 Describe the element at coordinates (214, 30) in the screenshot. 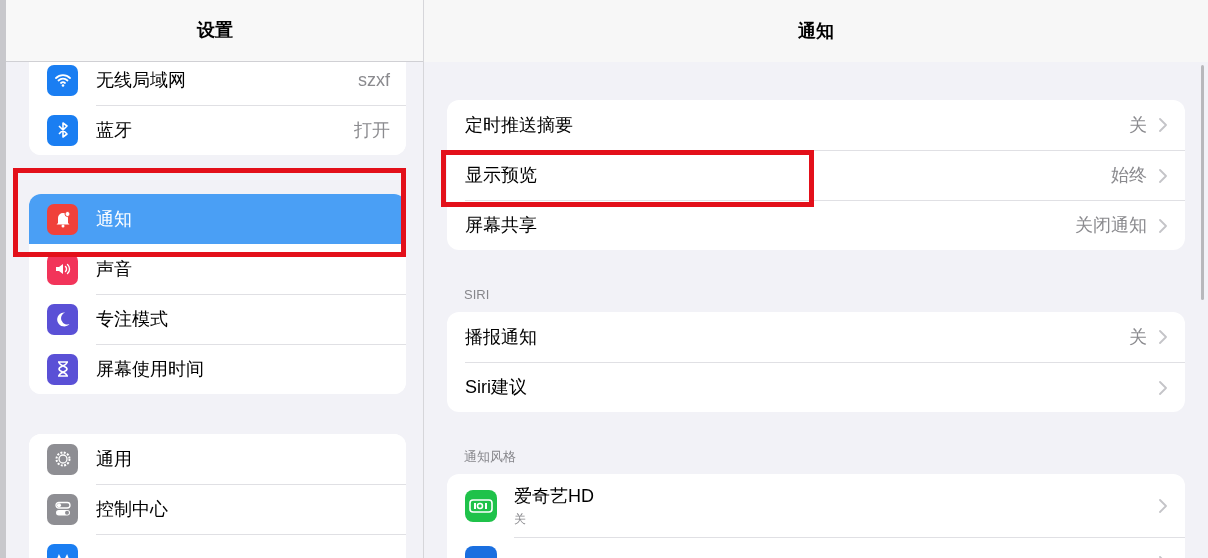

I see `sidebar-title: 设置` at that location.